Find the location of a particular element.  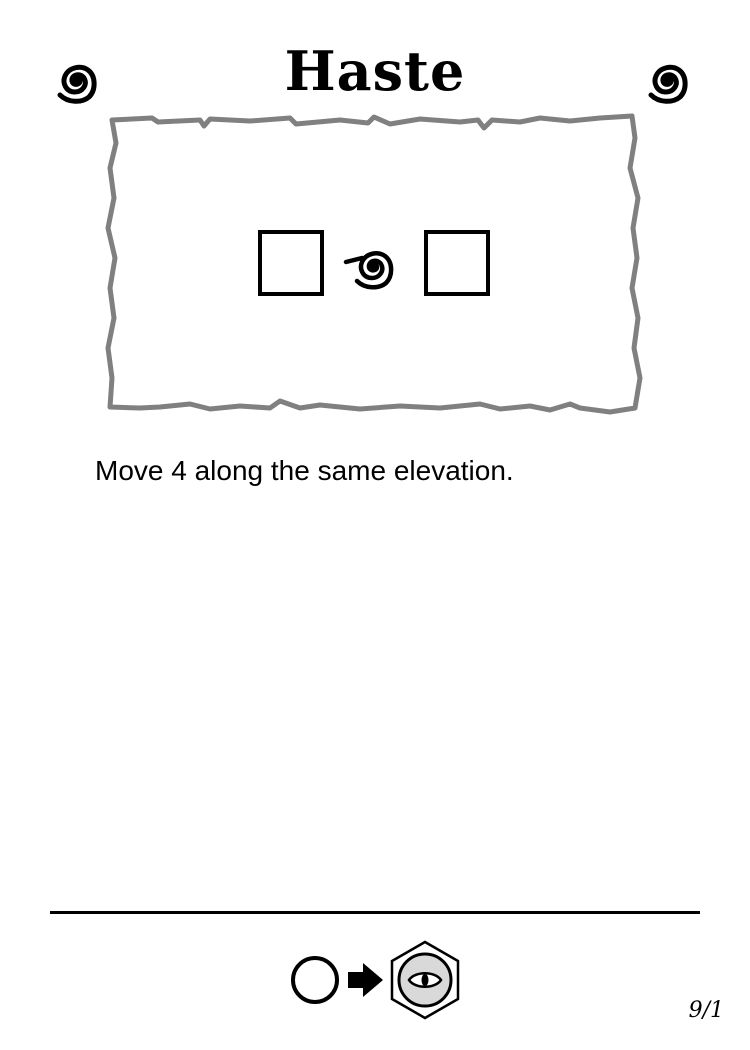

card-number: 9/1 is located at coordinates (706, 1010).